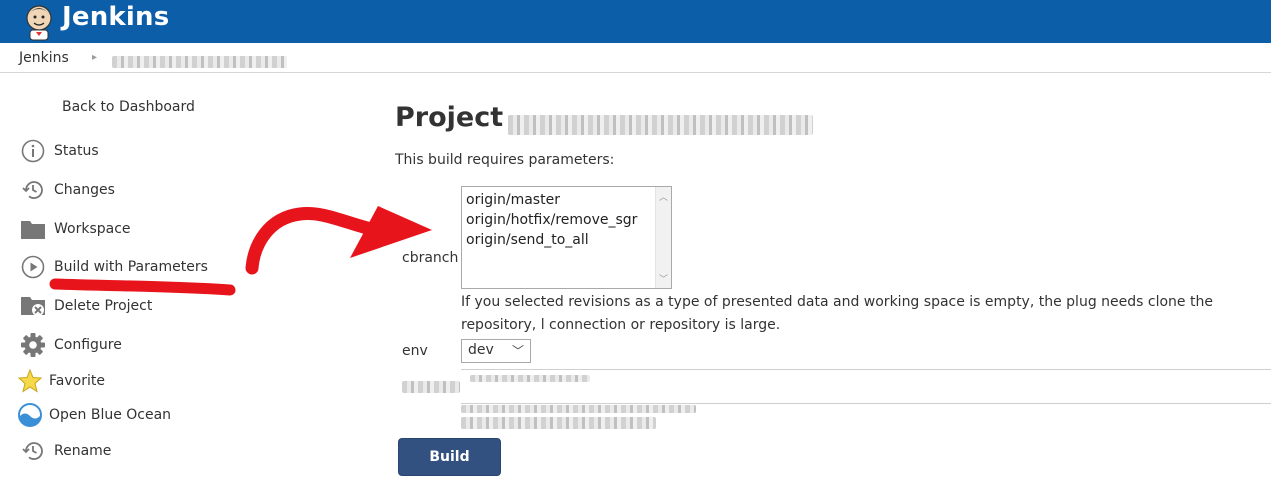  I want to click on jenkins-logo-icon, so click(39, 22).